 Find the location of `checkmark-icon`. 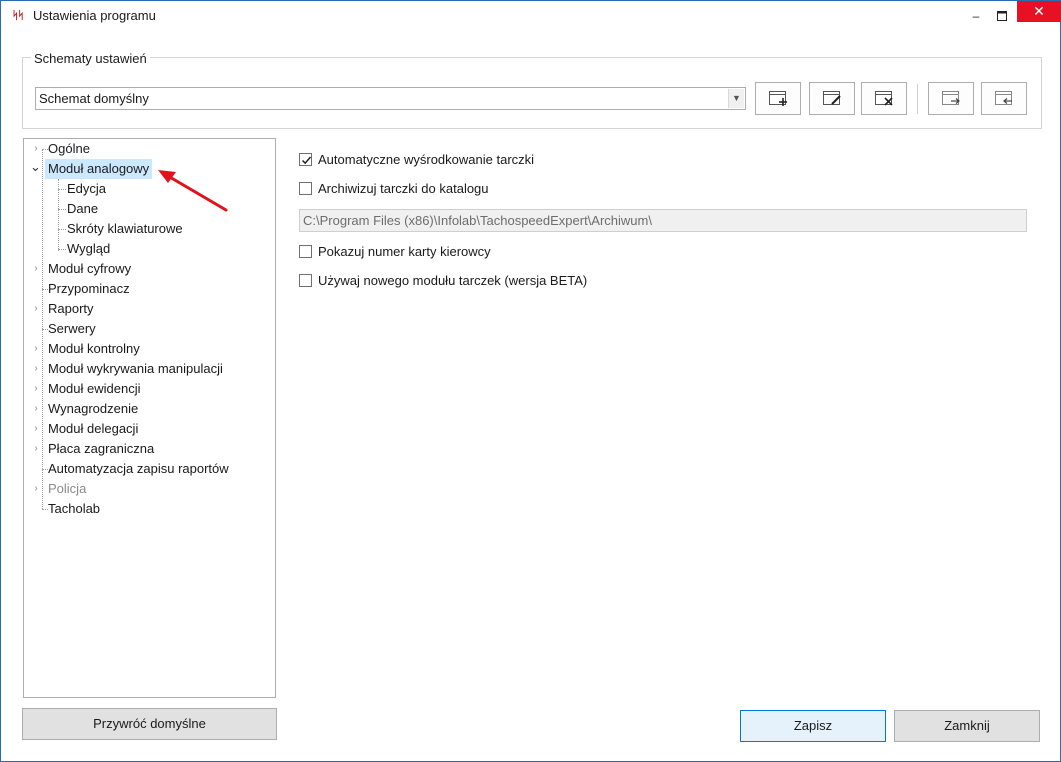

checkmark-icon is located at coordinates (306, 160).